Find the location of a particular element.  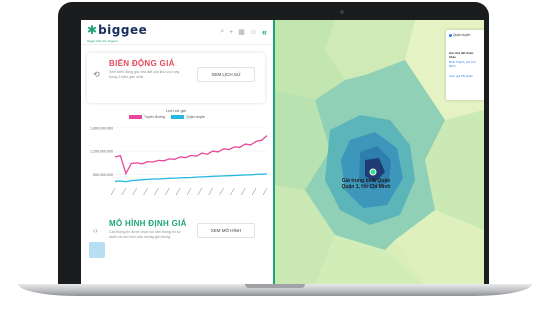

view-history-button: XEM LỊCH SỬ is located at coordinates (226, 74).